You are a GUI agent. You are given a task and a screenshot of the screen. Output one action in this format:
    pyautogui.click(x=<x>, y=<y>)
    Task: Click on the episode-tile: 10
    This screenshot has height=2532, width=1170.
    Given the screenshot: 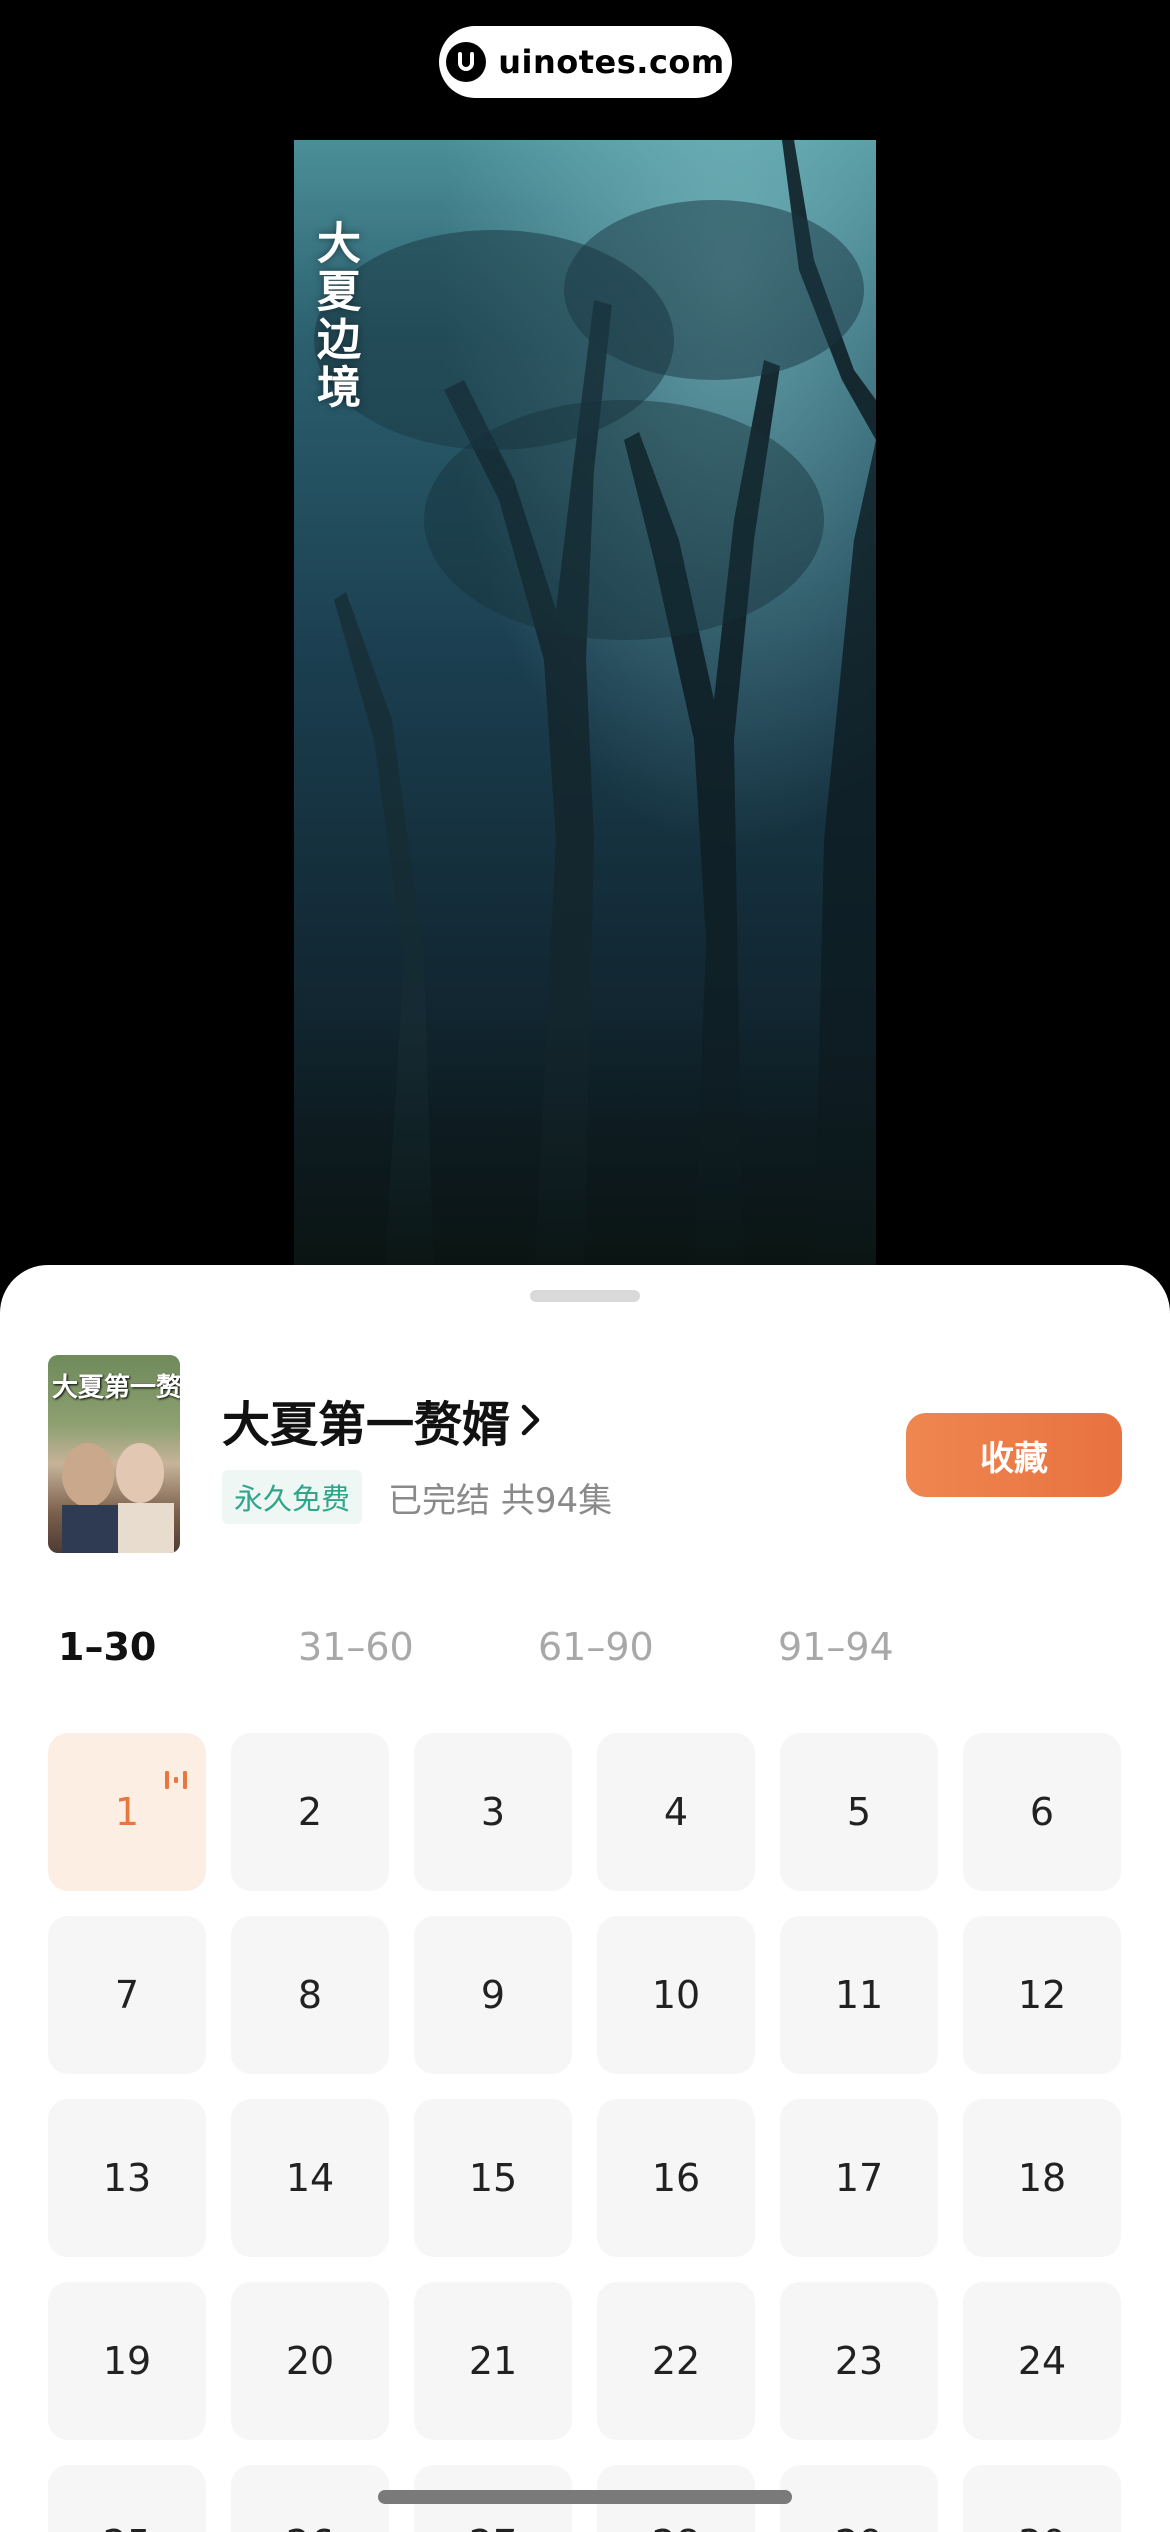 What is the action you would take?
    pyautogui.click(x=676, y=1995)
    